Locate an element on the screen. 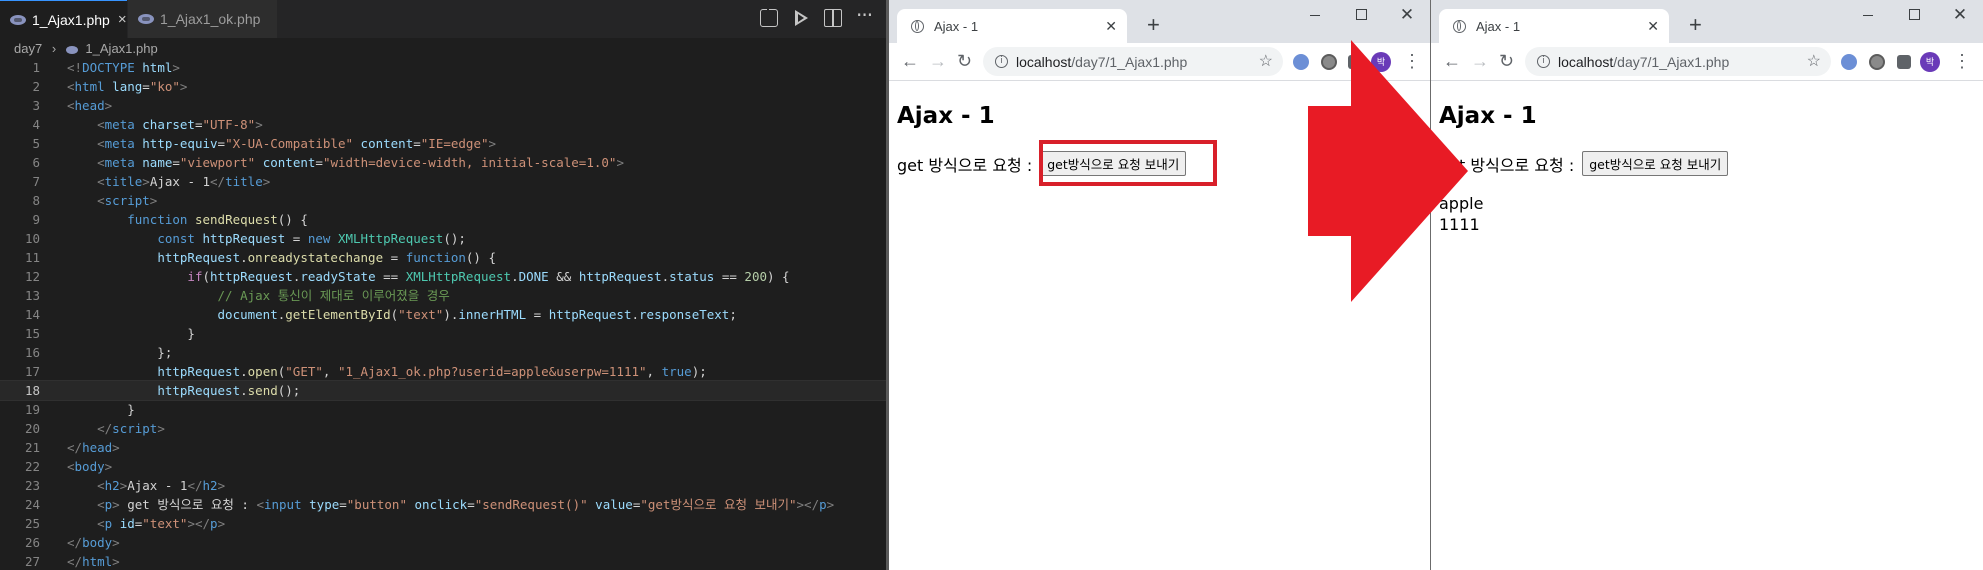  breadcrumb-file: 1_Ajax1.php is located at coordinates (121, 48).